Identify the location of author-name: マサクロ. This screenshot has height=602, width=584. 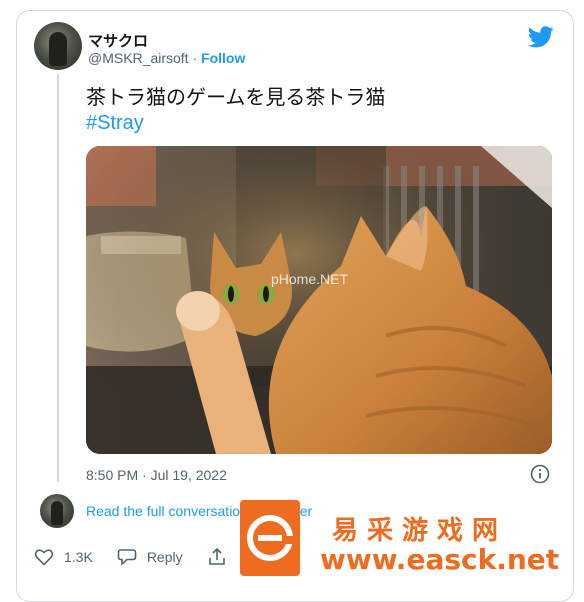
(118, 40).